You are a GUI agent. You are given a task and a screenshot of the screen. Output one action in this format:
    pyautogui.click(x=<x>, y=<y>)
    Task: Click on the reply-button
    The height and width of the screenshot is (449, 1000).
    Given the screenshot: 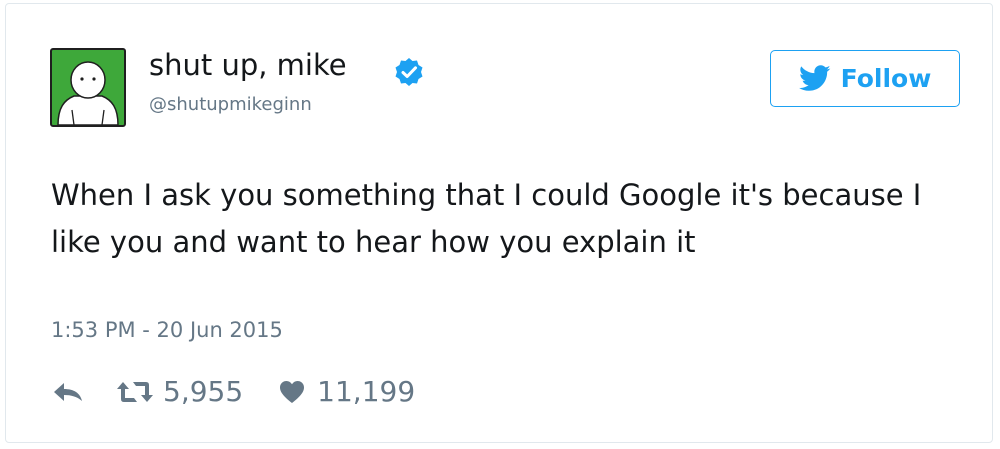 What is the action you would take?
    pyautogui.click(x=68, y=392)
    